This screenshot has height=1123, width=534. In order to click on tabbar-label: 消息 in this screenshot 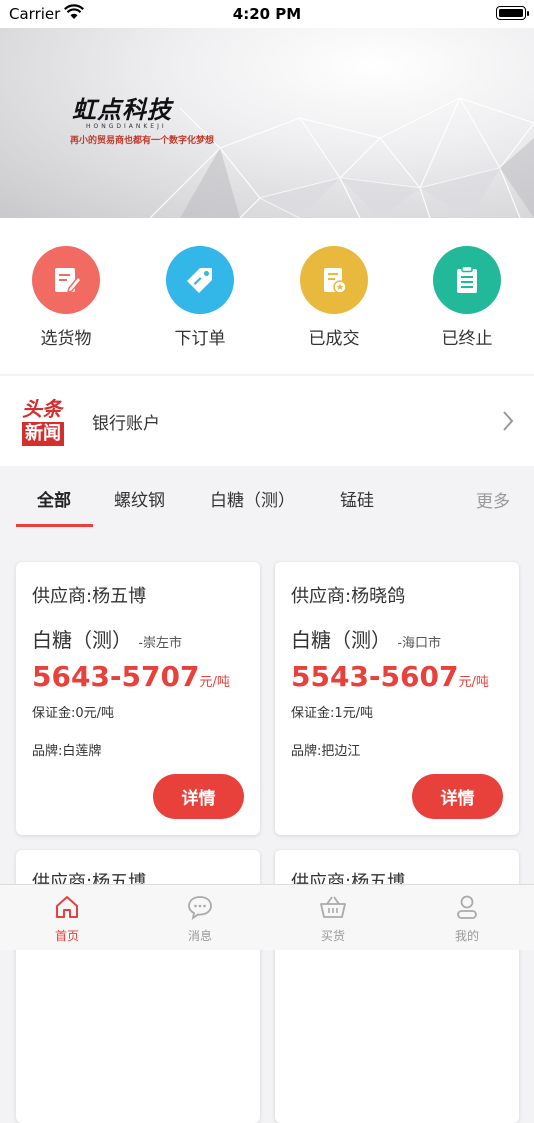, I will do `click(200, 935)`.